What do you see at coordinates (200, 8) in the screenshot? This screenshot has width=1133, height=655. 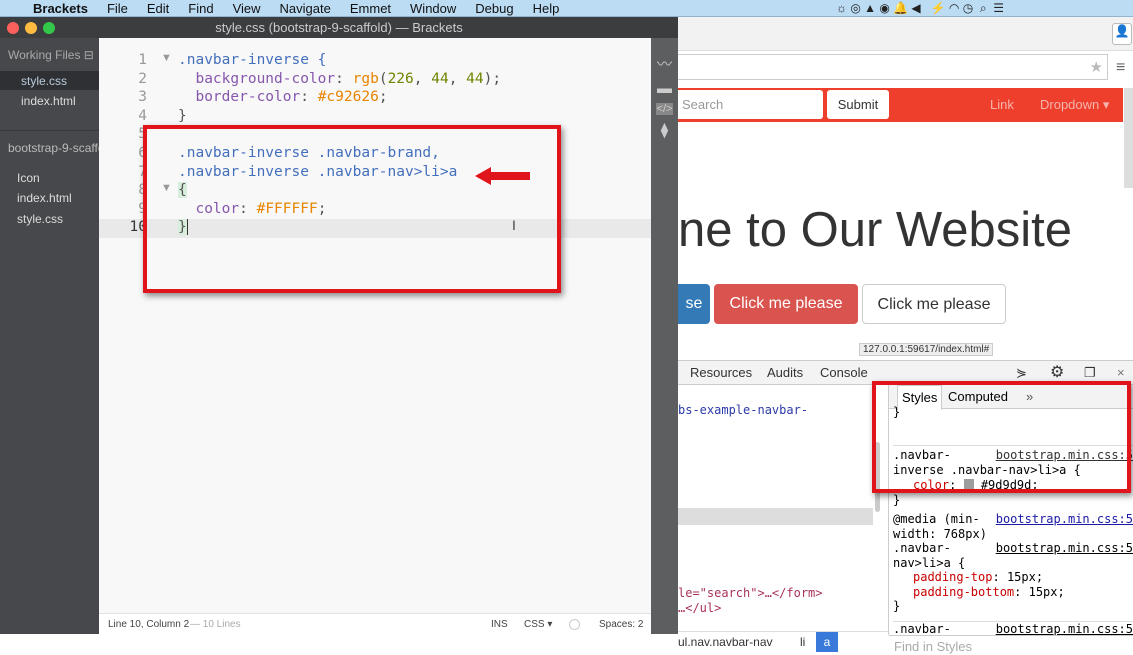 I see `menu-find: Find` at bounding box center [200, 8].